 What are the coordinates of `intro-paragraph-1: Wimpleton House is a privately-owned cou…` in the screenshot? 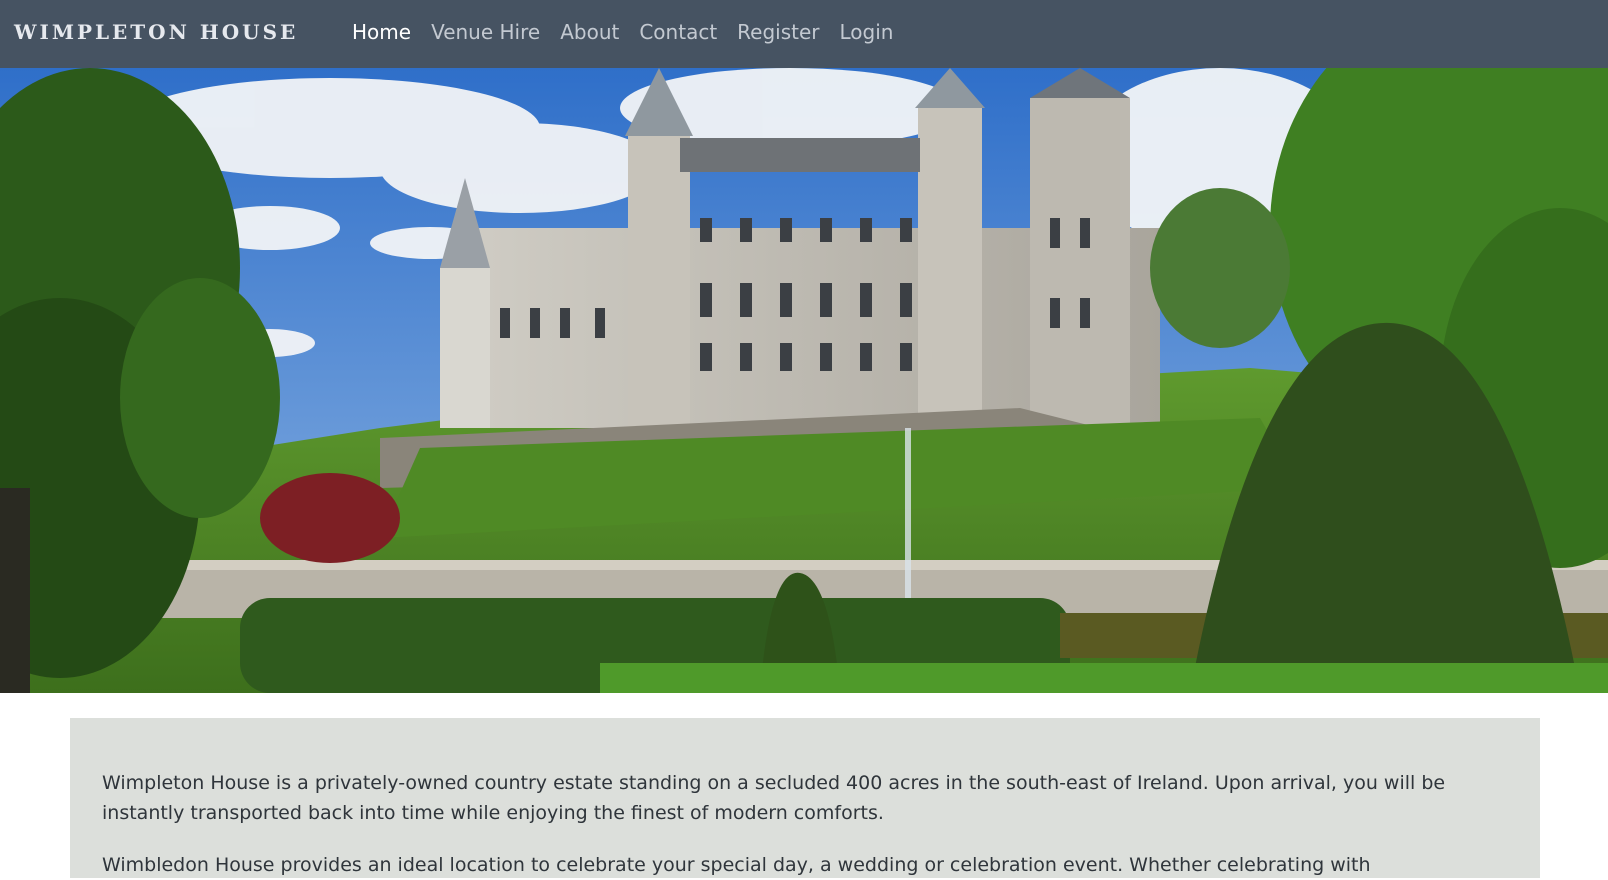 It's located at (774, 798).